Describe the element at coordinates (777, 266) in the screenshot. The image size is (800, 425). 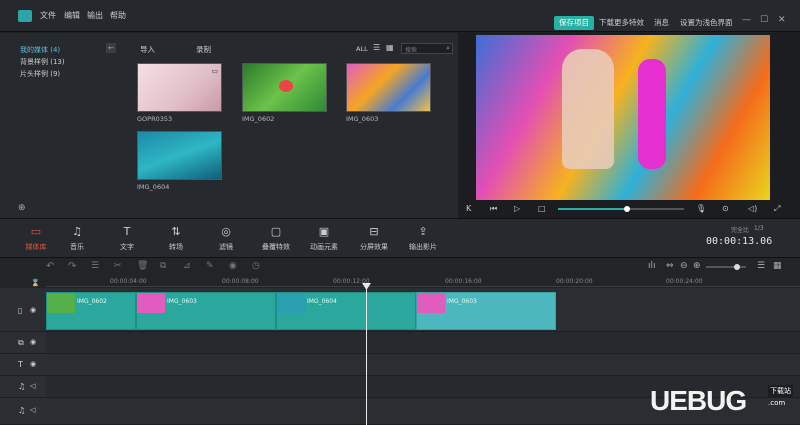
I see `grid-layout-icon: ▦` at that location.